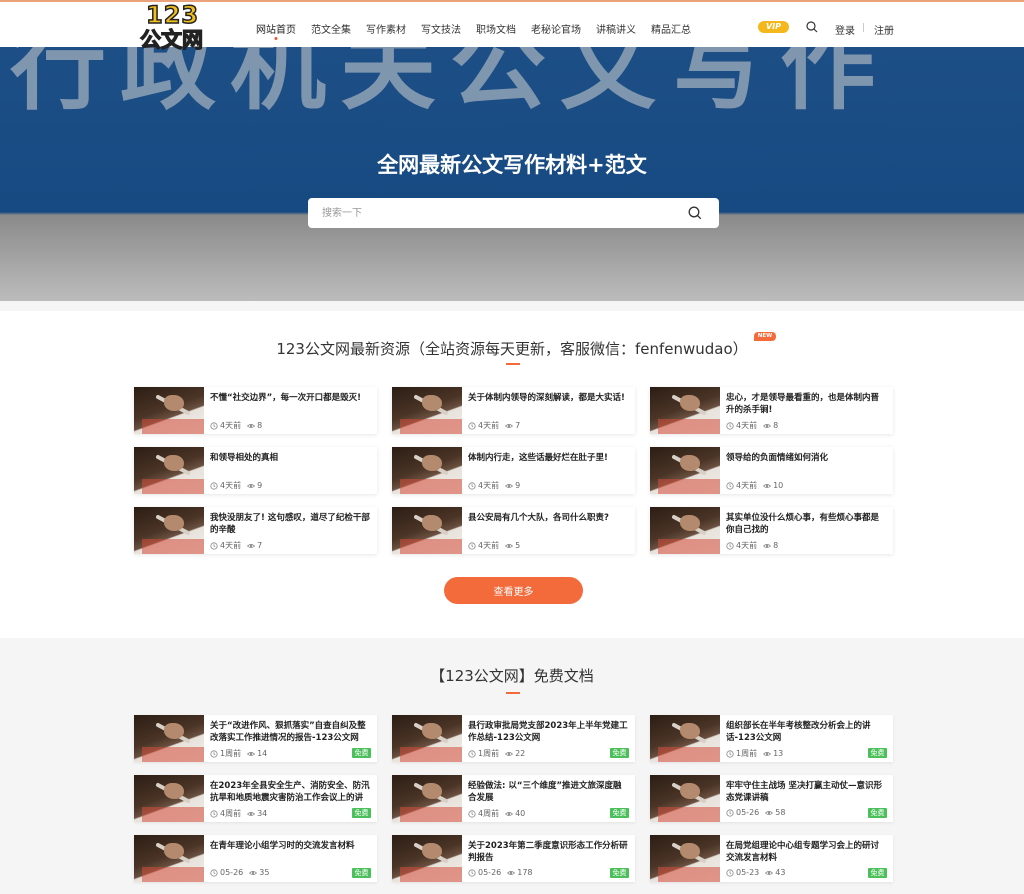  I want to click on article-card: 关于2023年第二季度意识形态工作分析研判报告 05-26 178 免费, so click(513, 858).